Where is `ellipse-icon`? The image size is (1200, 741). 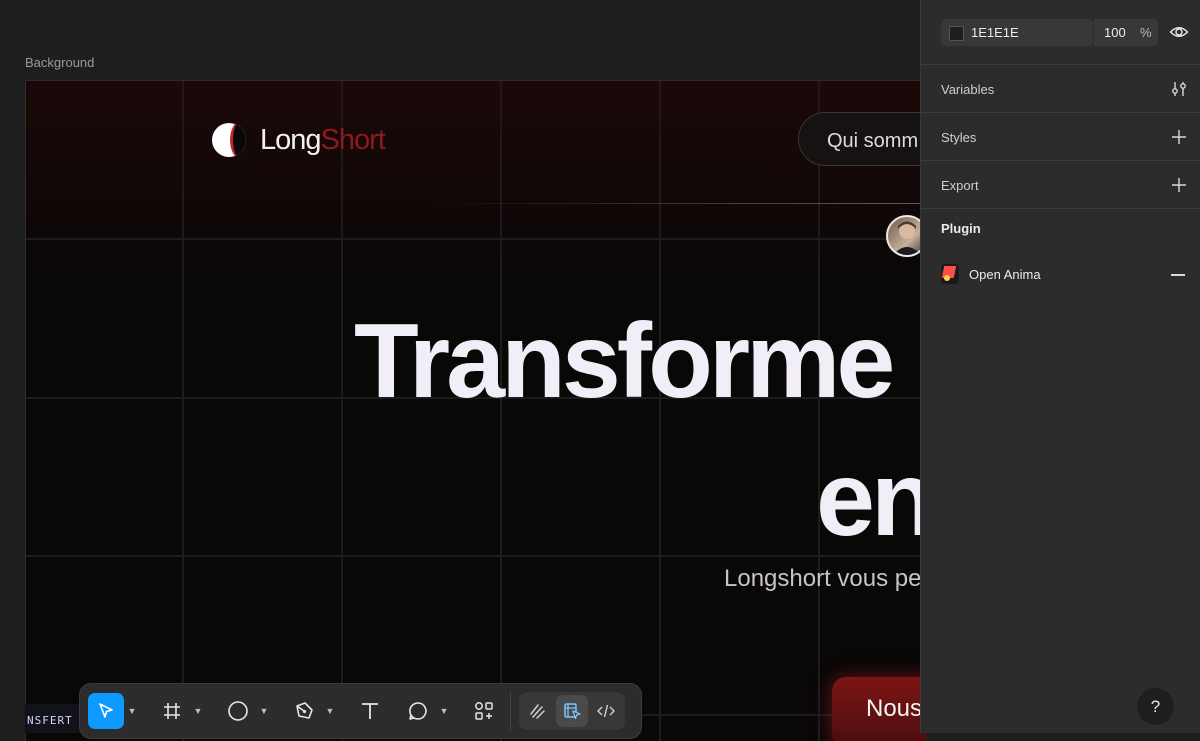
ellipse-icon is located at coordinates (238, 711).